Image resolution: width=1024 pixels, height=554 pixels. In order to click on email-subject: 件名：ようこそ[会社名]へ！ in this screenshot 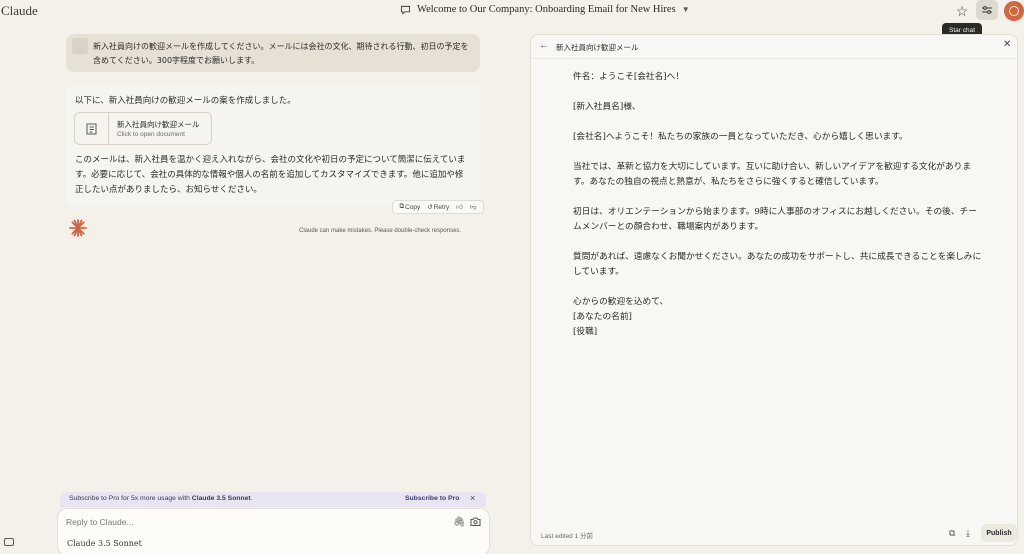, I will do `click(629, 77)`.